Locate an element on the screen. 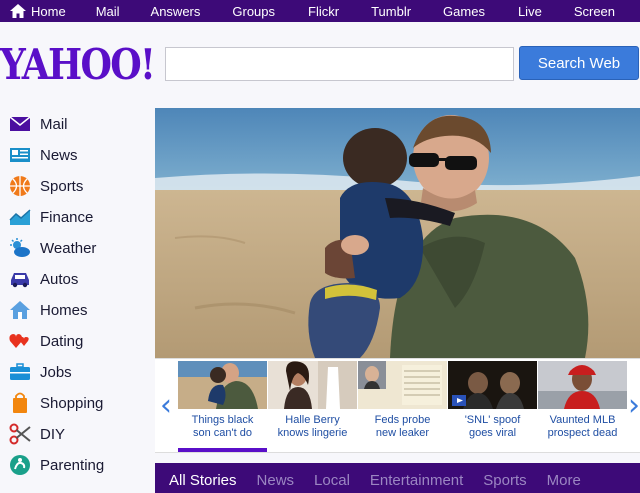 The height and width of the screenshot is (493, 640). sidebar-item-label: Dating is located at coordinates (62, 341).